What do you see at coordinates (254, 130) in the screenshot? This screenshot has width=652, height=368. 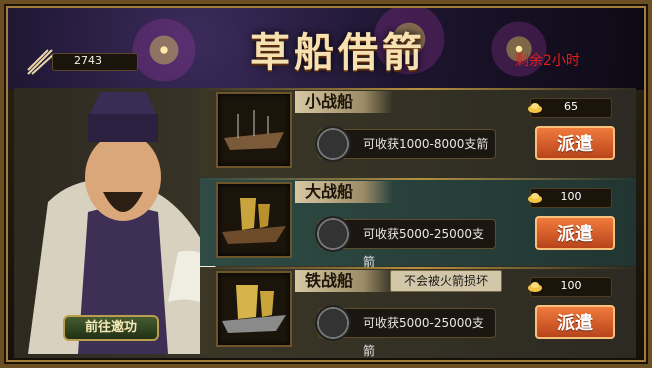 I see `small-boat-icon` at bounding box center [254, 130].